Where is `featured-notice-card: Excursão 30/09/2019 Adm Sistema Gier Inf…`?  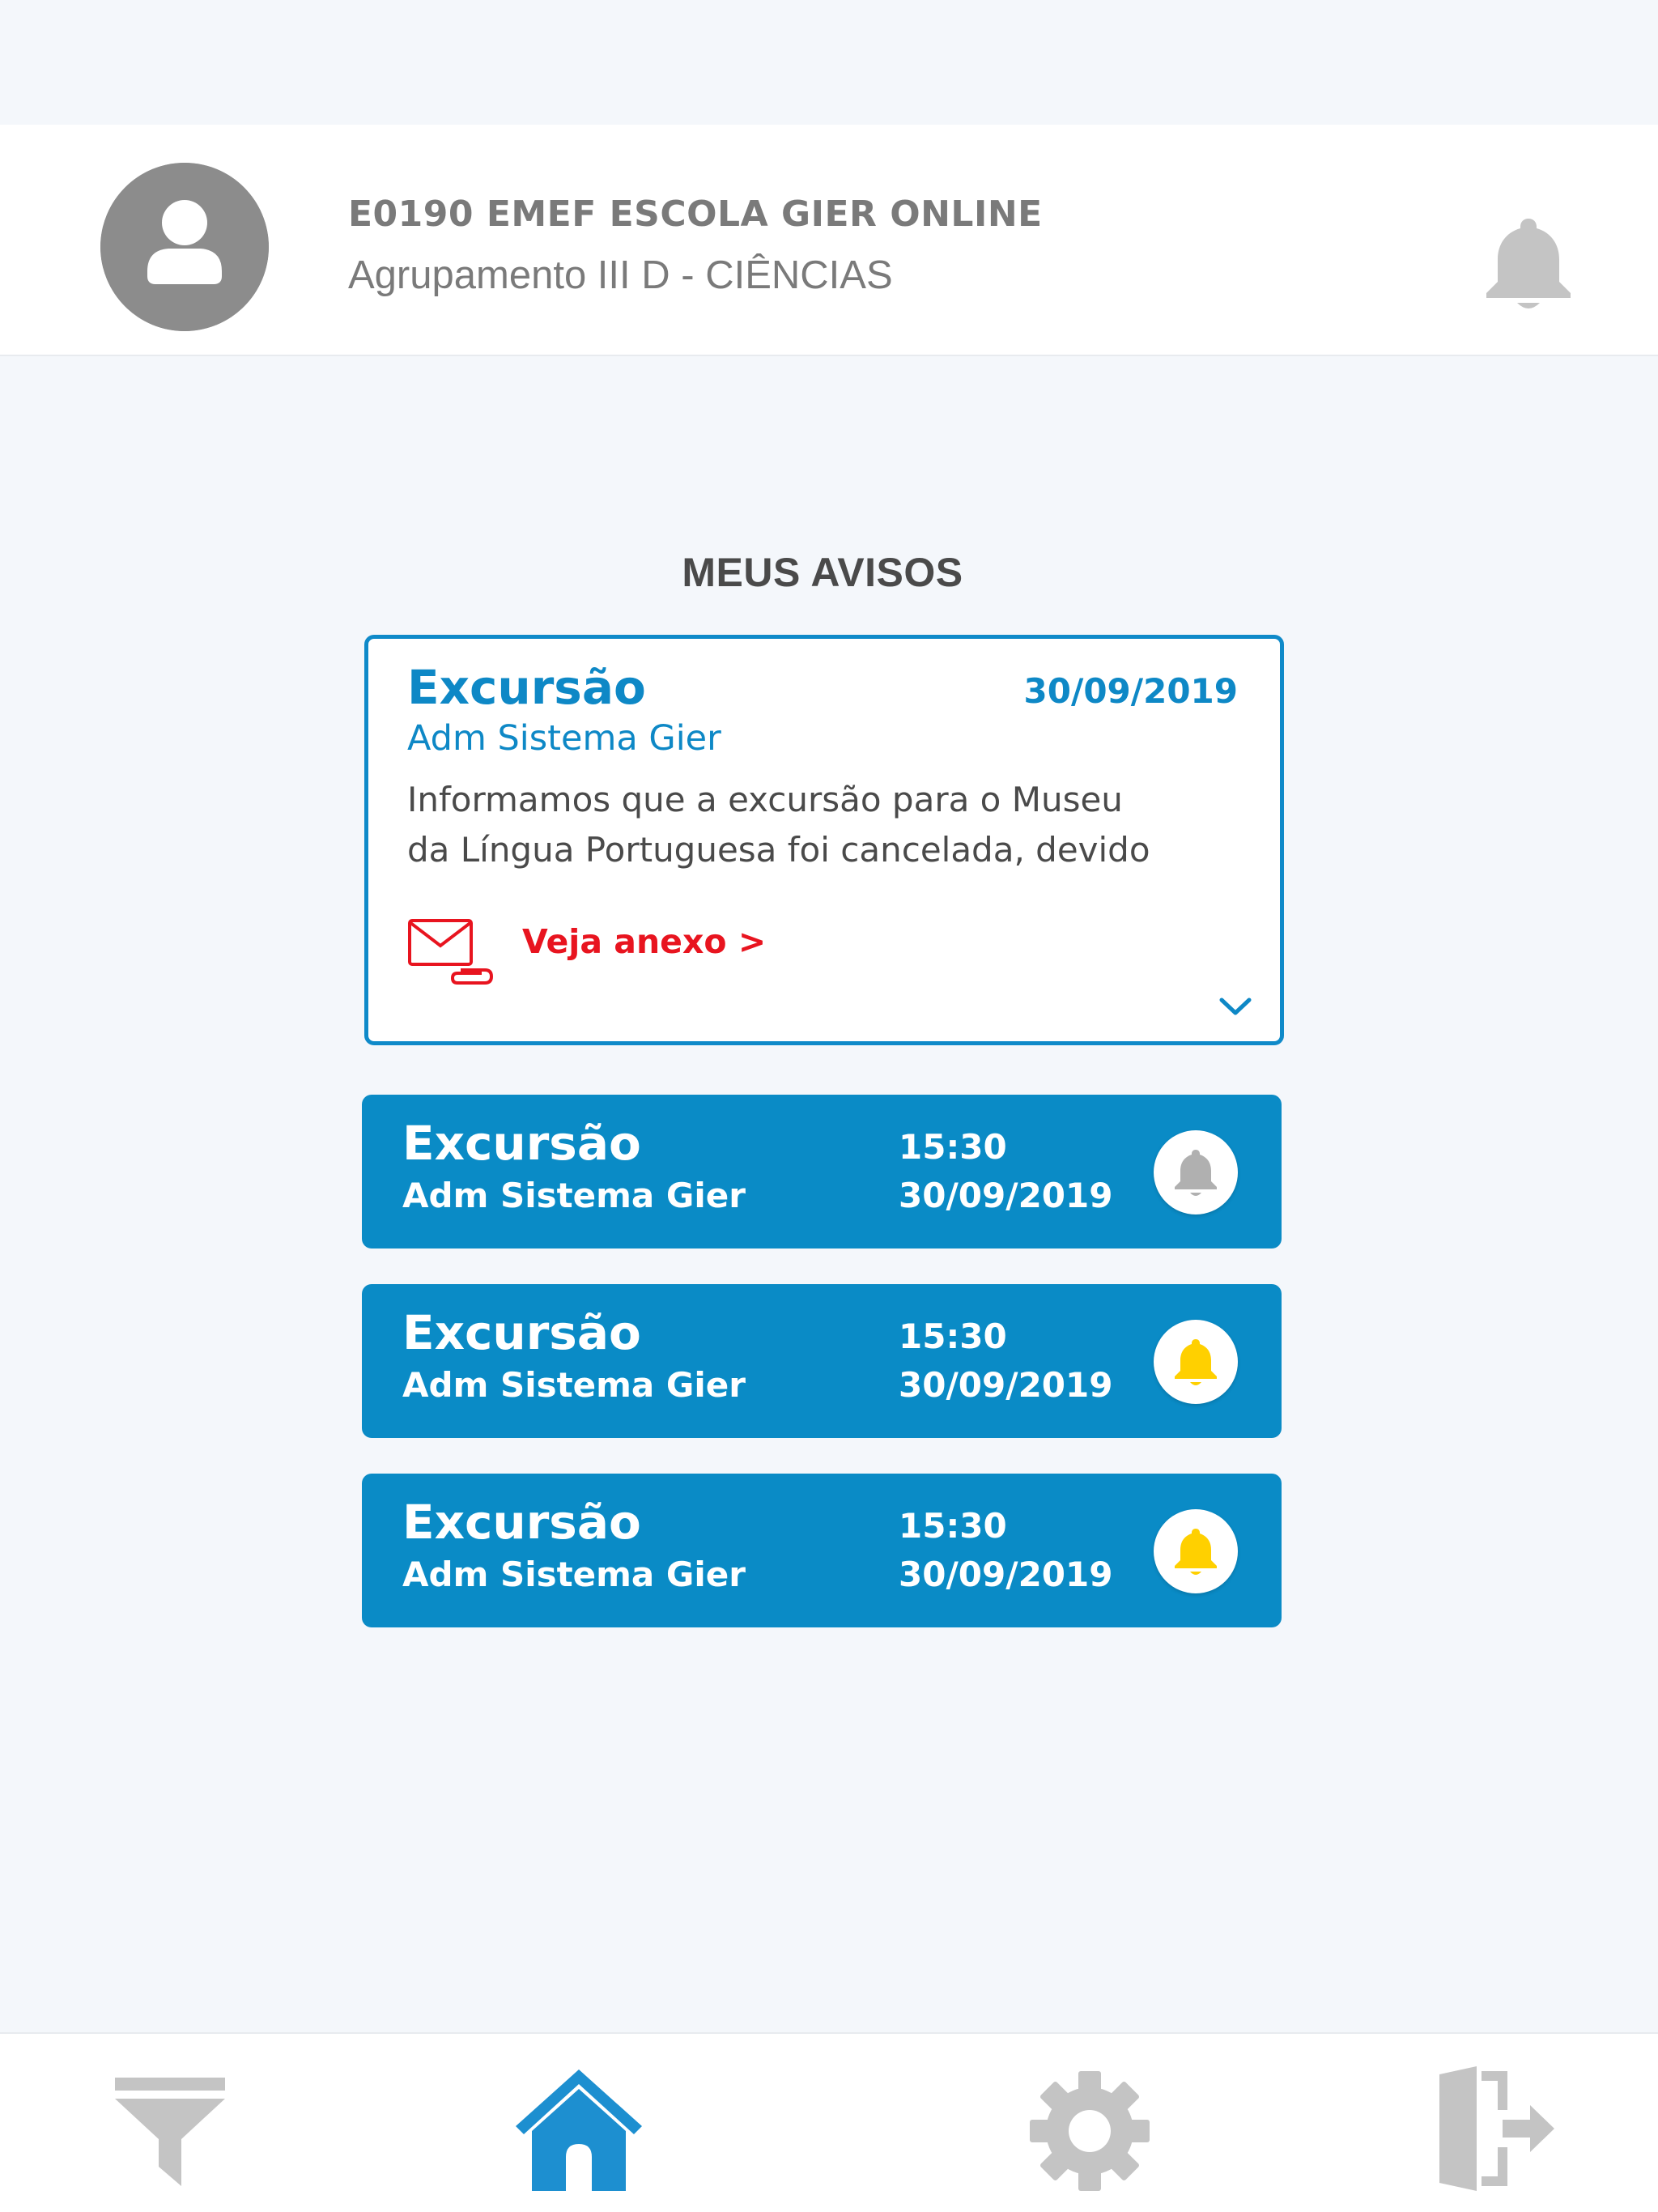 featured-notice-card: Excursão 30/09/2019 Adm Sistema Gier Inf… is located at coordinates (824, 840).